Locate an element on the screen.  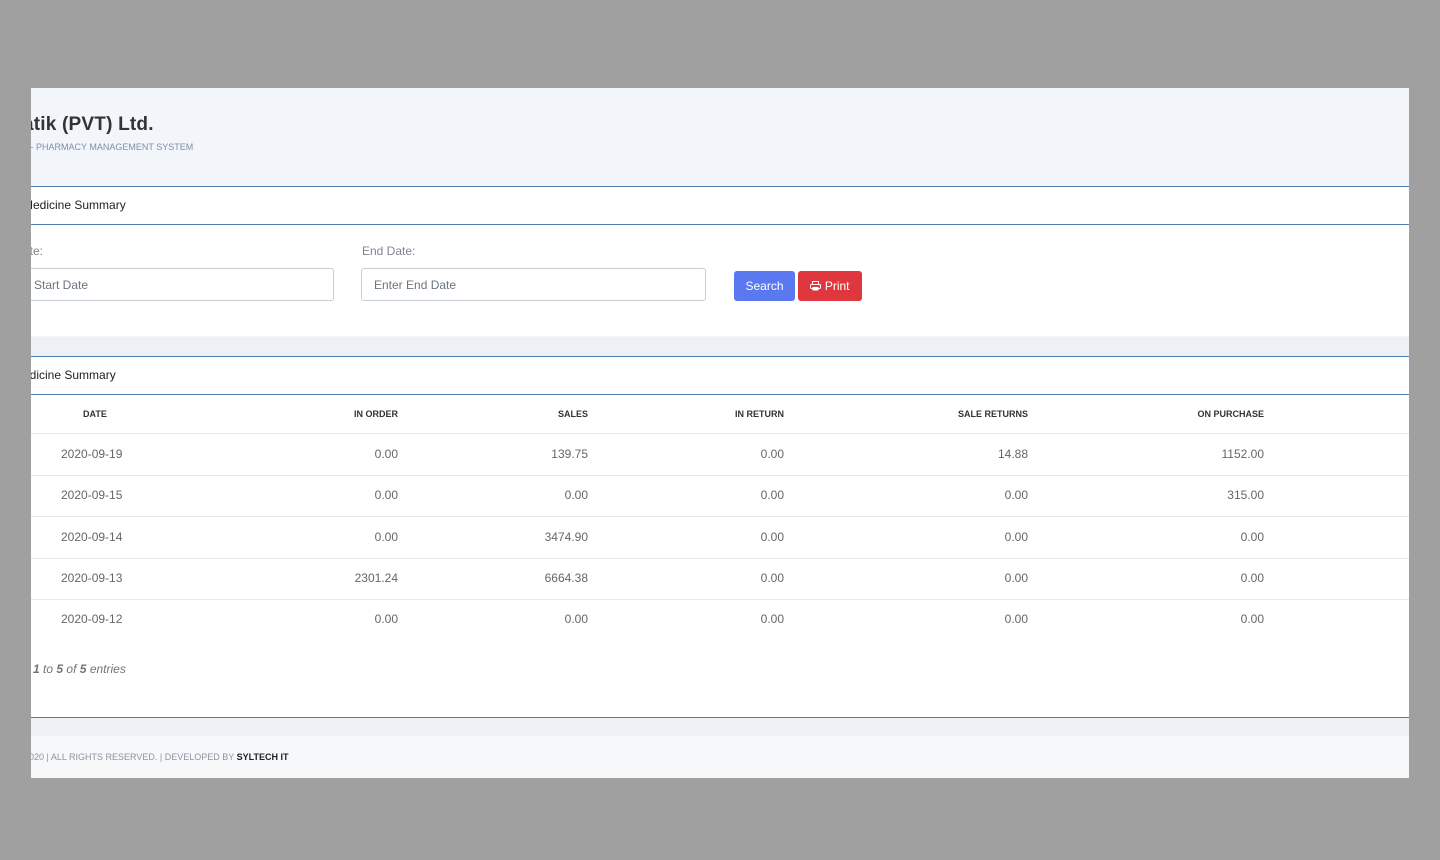
cell-sales: 139.75 is located at coordinates (569, 454).